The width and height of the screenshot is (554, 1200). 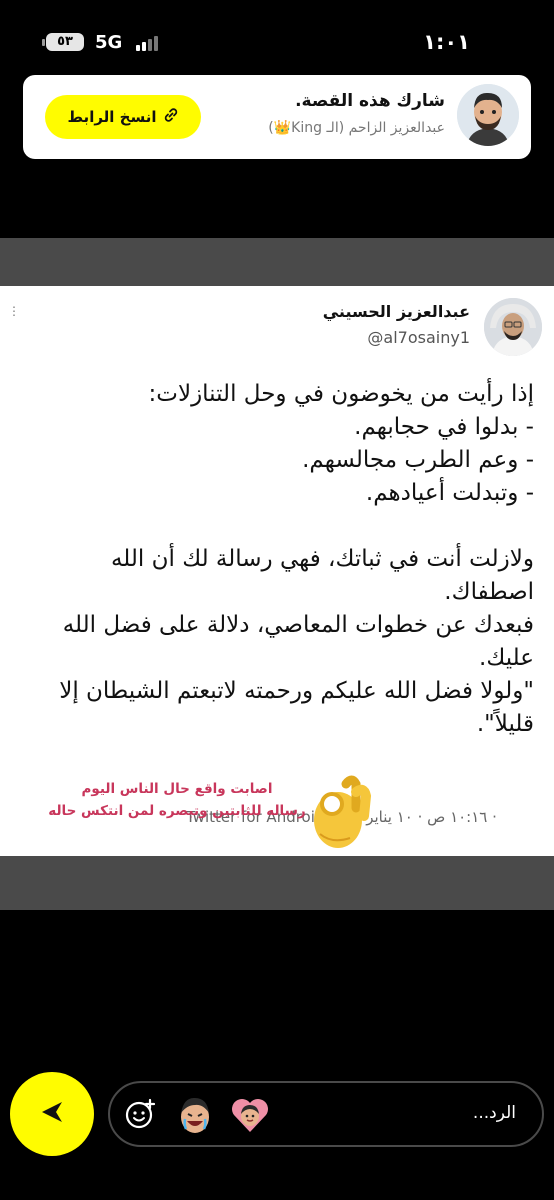 I want to click on share-title: شارك هذه القصة., so click(x=370, y=101).